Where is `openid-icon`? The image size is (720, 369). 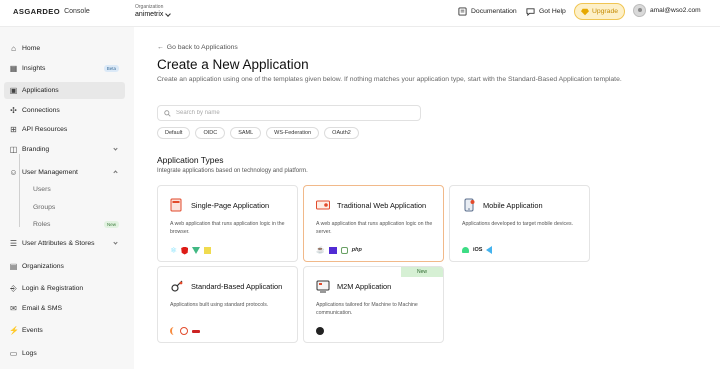
openid-icon is located at coordinates (173, 331).